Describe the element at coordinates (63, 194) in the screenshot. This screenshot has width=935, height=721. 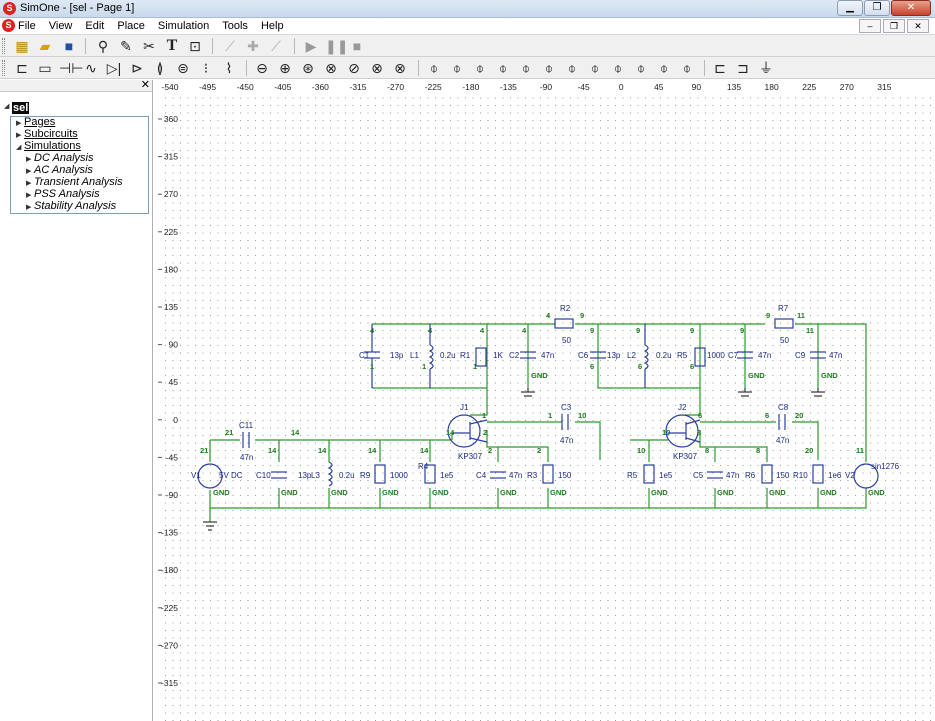
I see `tree-item-pss-analysis: ▶ PSS Analysis` at that location.